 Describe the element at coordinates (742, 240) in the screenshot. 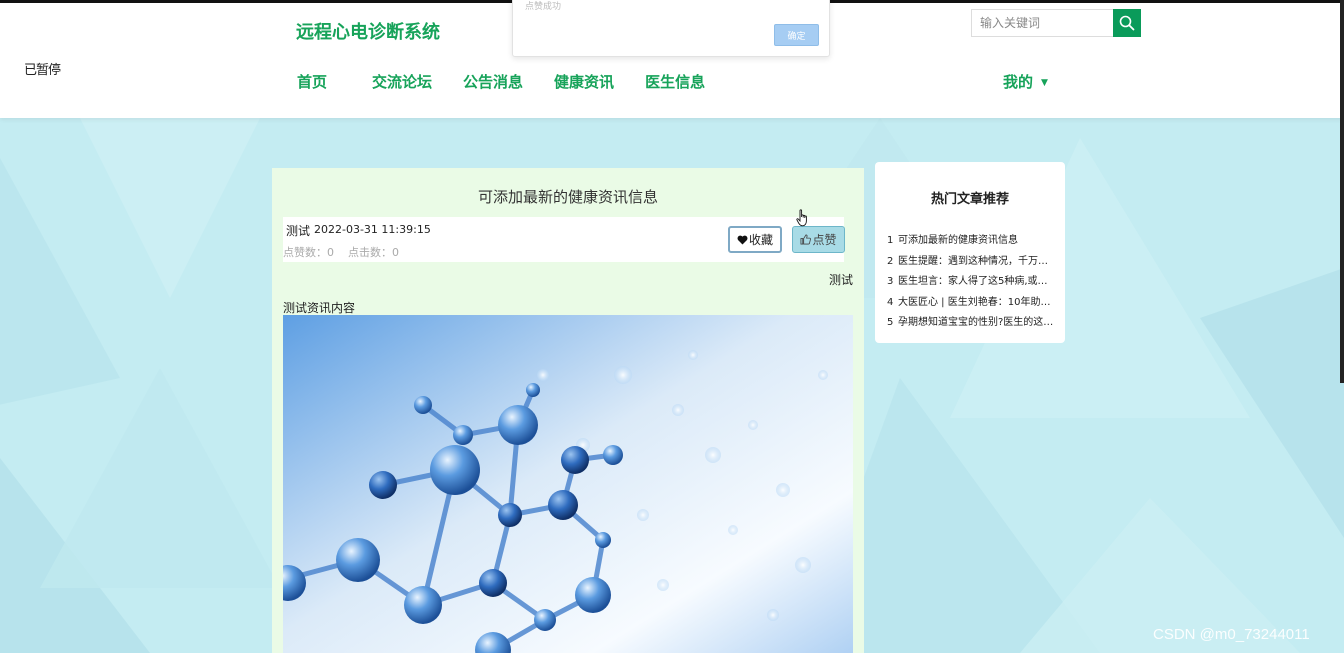

I see `heart-icon` at that location.